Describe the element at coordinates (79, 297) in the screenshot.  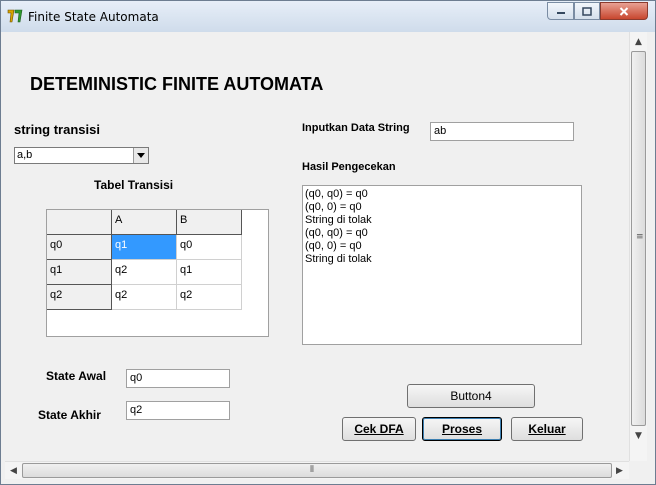
I see `table-row-header: q2` at that location.